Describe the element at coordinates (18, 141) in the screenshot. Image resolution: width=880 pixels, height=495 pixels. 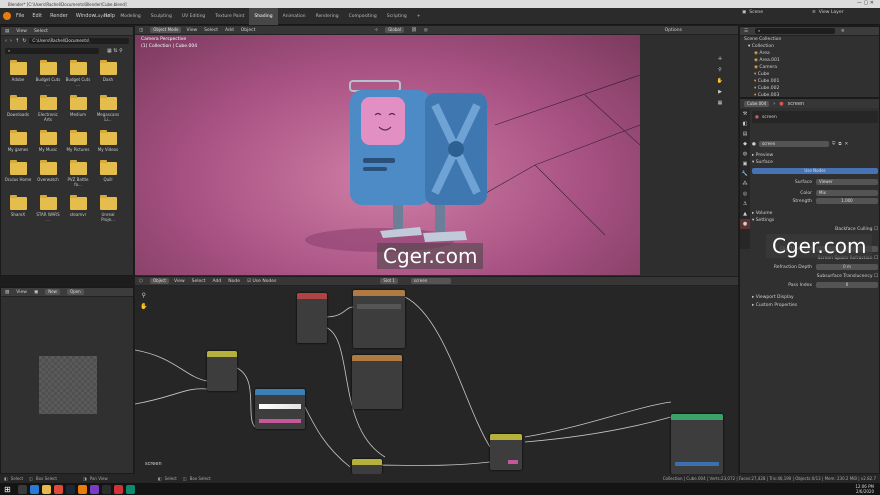
I see `folder-item: My games` at that location.